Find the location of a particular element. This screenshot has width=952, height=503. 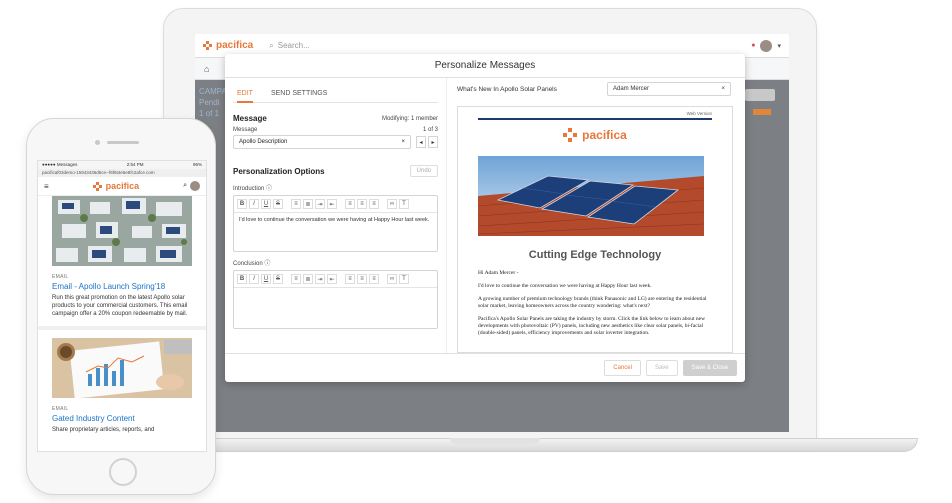

background-page-text: CAMPA Pendi 1 of 1 is located at coordinates (213, 102).